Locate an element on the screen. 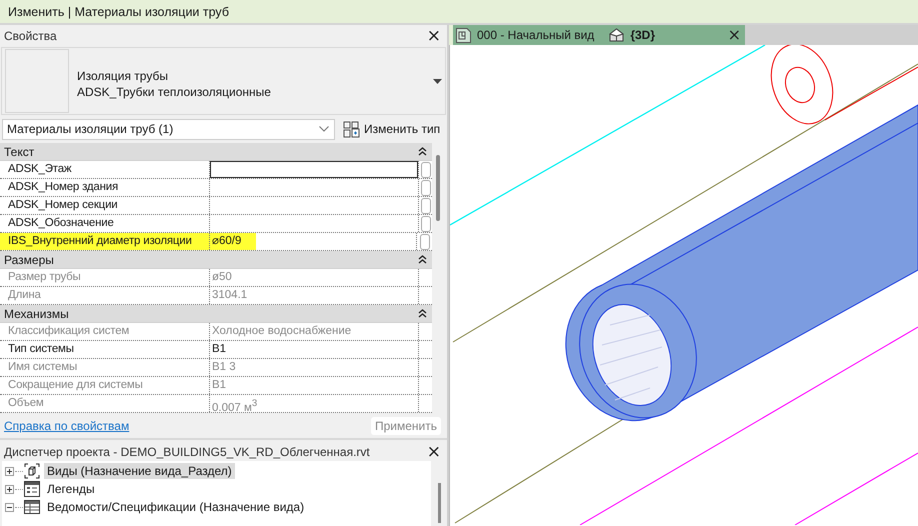  edit-type-button: Изменить тип is located at coordinates (391, 129).